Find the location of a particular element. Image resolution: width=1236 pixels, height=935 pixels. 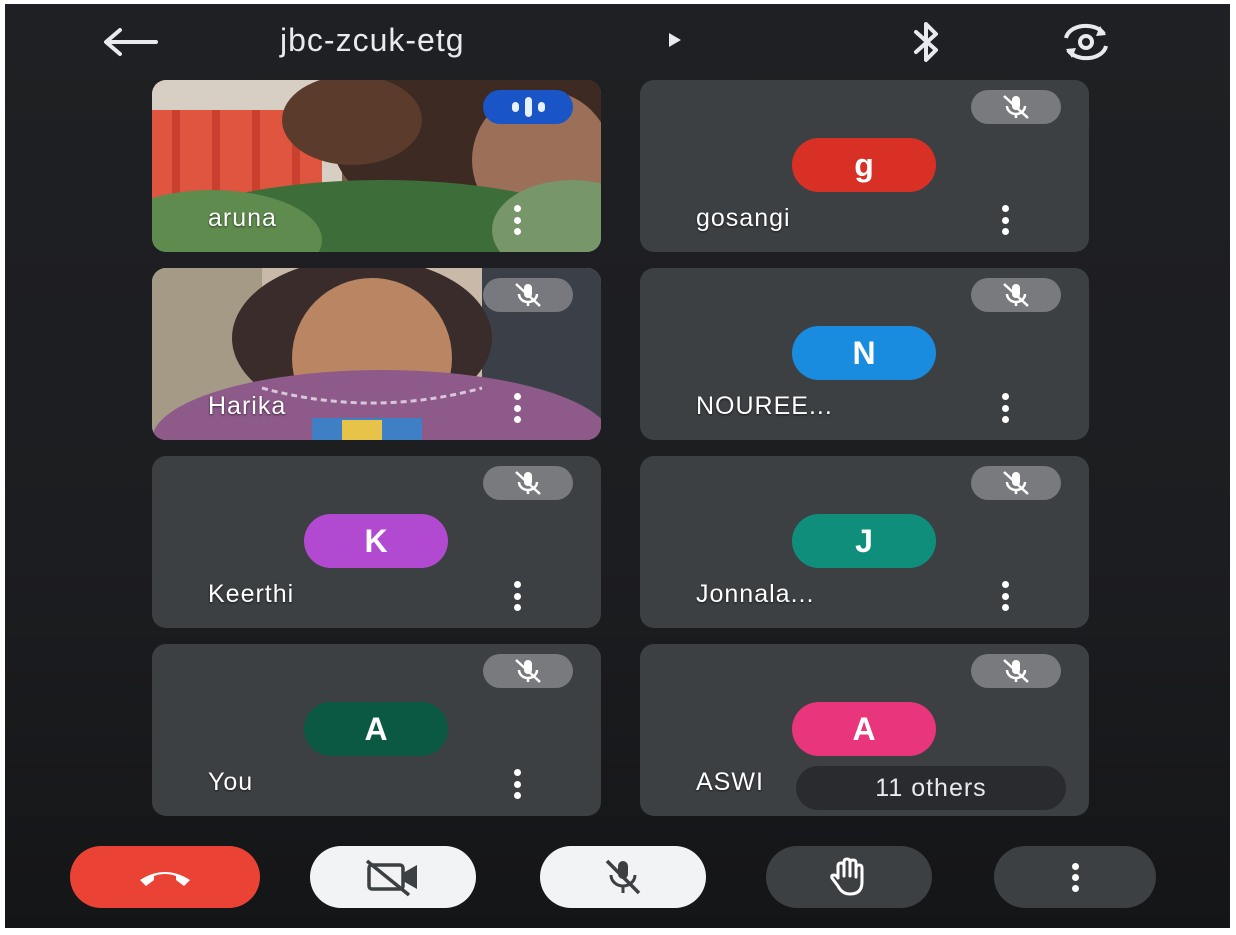

top-bar: jbc-zcuk-etg is located at coordinates (618, 40).